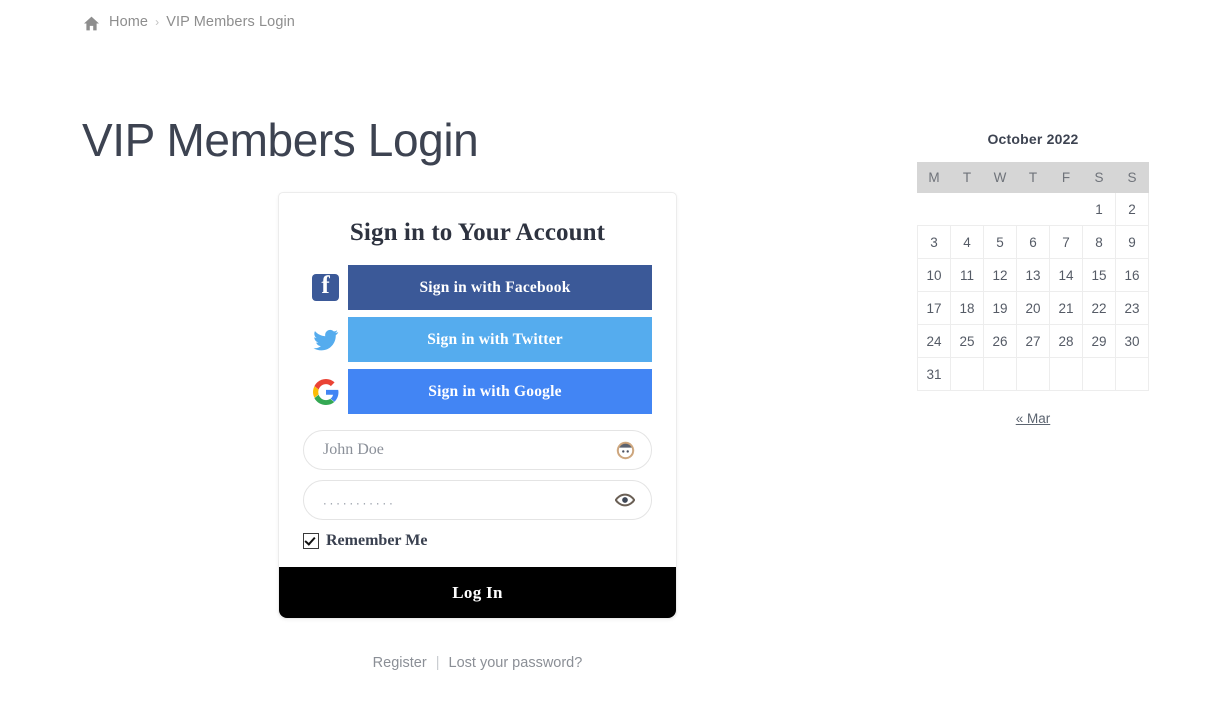 This screenshot has height=704, width=1216. What do you see at coordinates (325, 391) in the screenshot?
I see `google-icon` at bounding box center [325, 391].